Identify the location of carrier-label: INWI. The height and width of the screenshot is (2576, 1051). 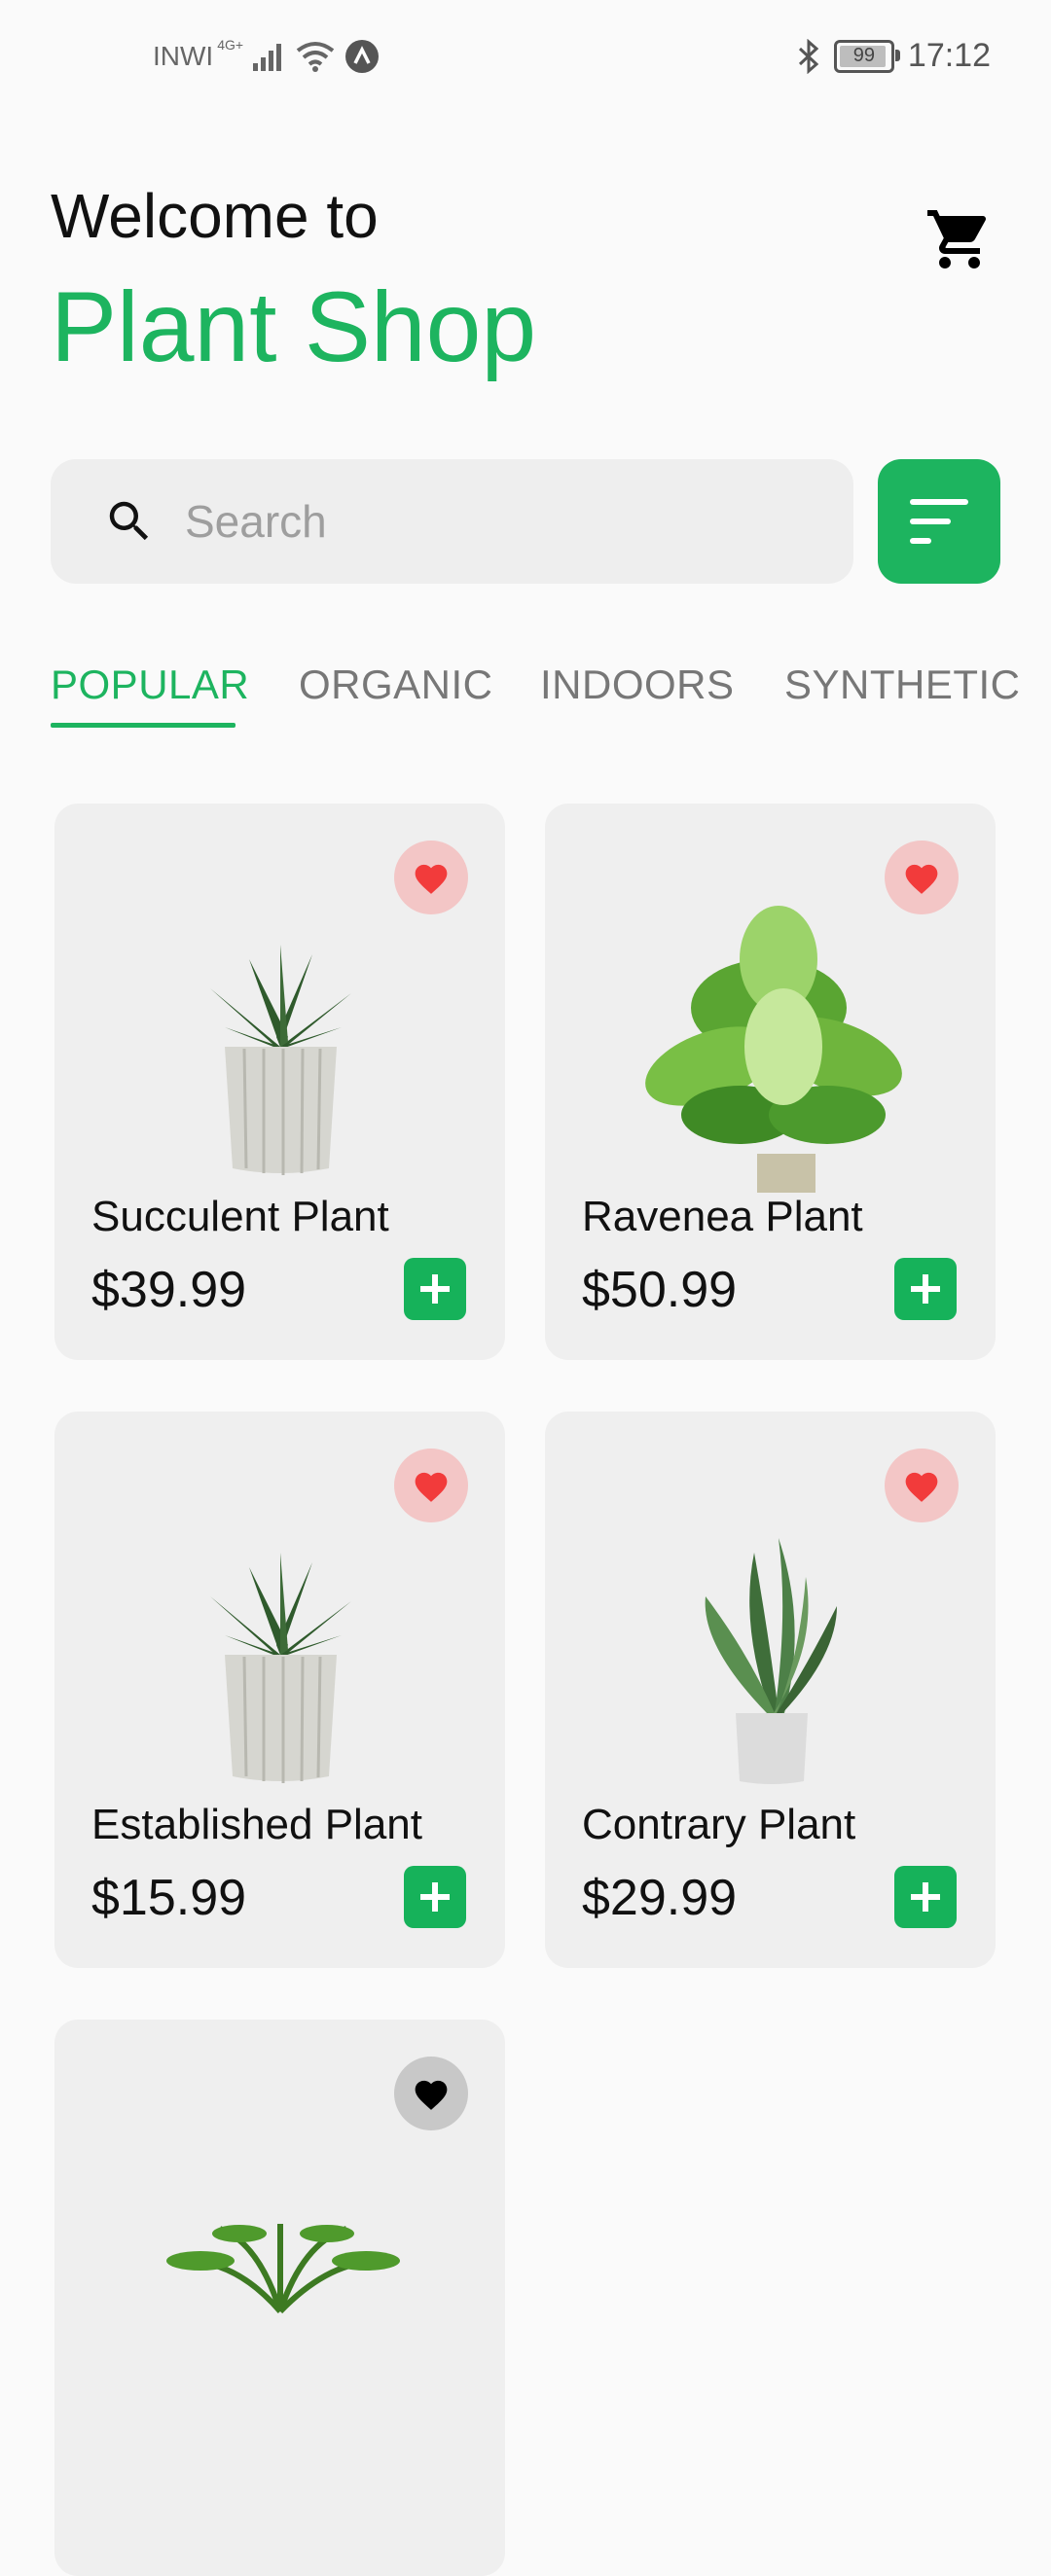
(183, 56).